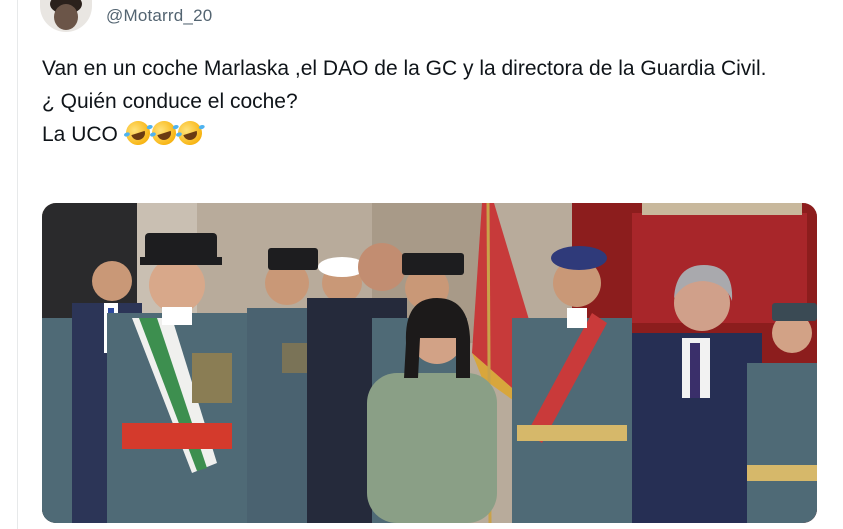 The image size is (843, 529). I want to click on timeline-divider, so click(17, 264).